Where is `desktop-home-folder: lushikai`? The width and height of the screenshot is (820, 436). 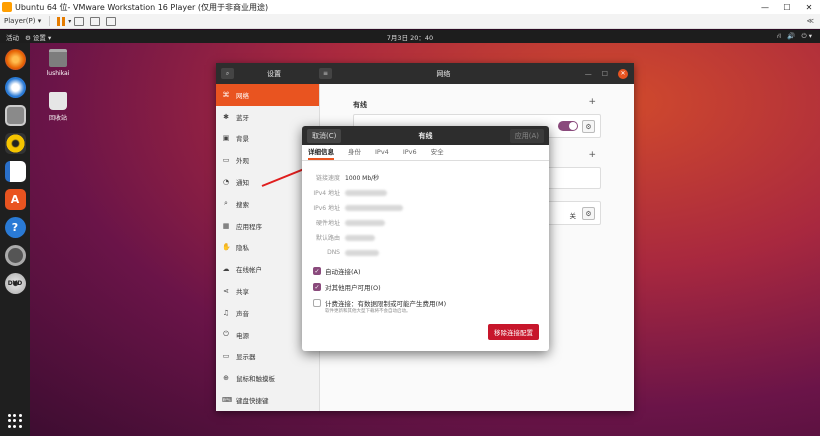
desktop-home-folder: lushikai is located at coordinates (58, 63).